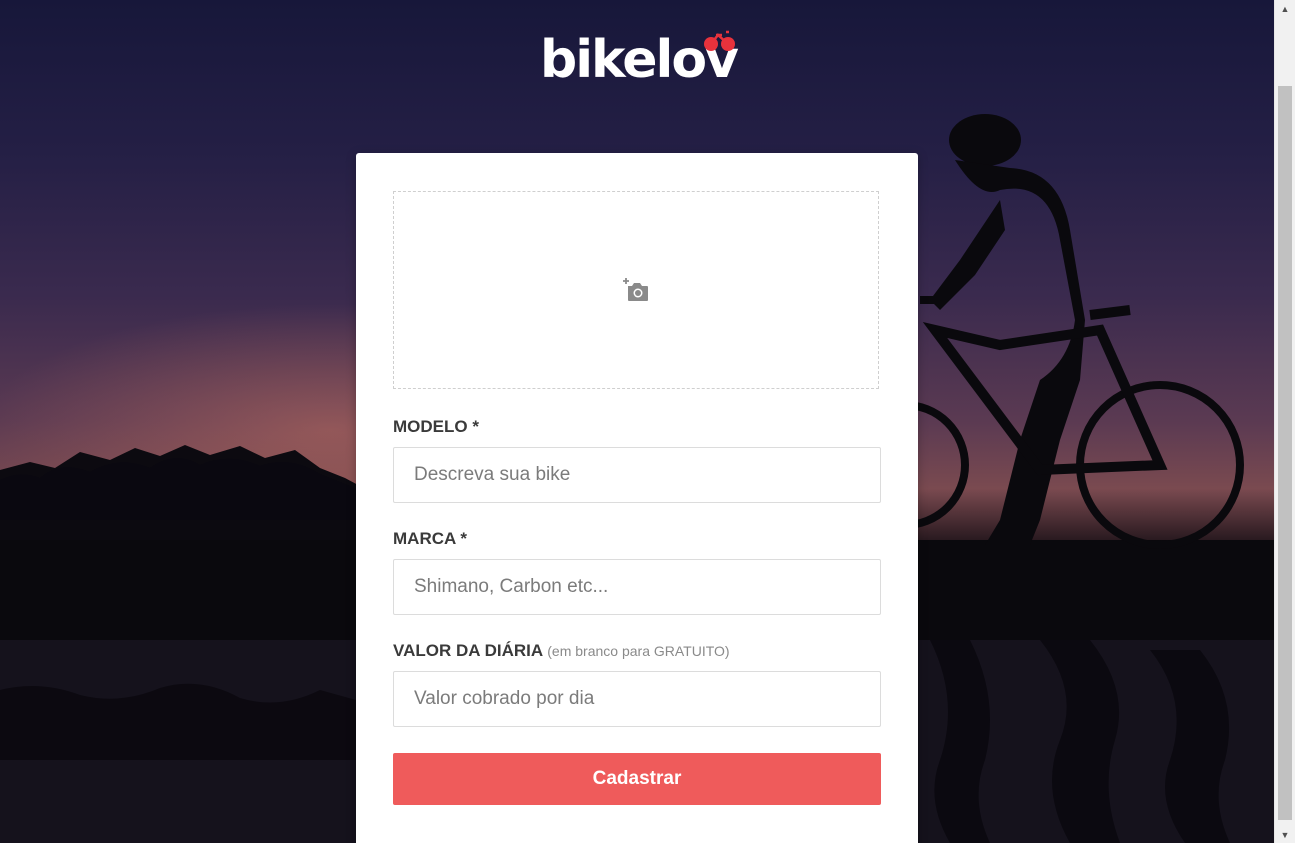 The width and height of the screenshot is (1295, 843). I want to click on marca-label-text: MARCA *, so click(430, 538).